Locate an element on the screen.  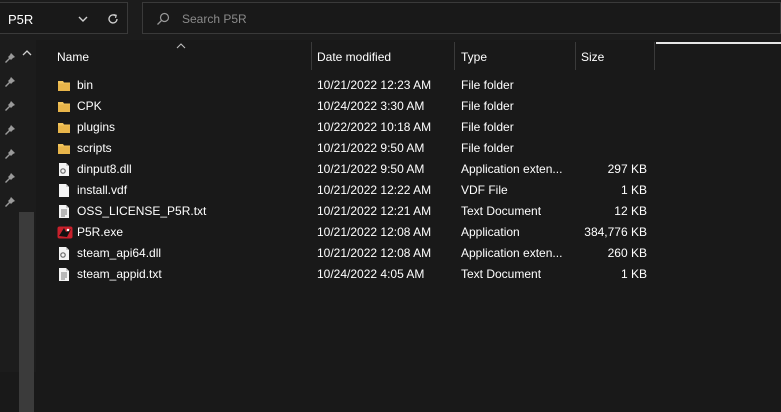
file-name: steam_appid.txt is located at coordinates (119, 274).